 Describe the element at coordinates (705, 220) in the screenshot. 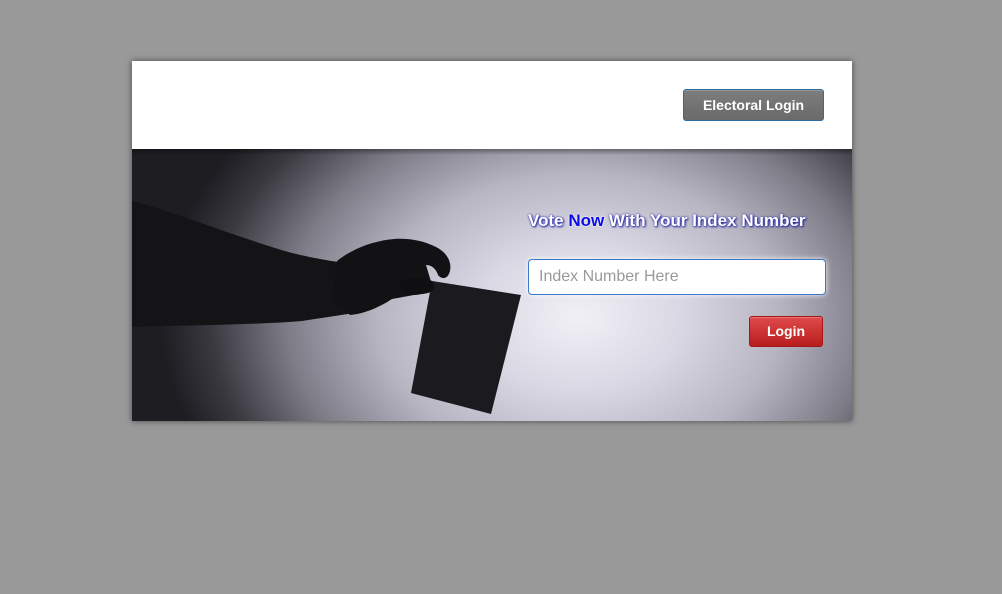

I see `vote-headline-part2: With Your Index Number` at that location.